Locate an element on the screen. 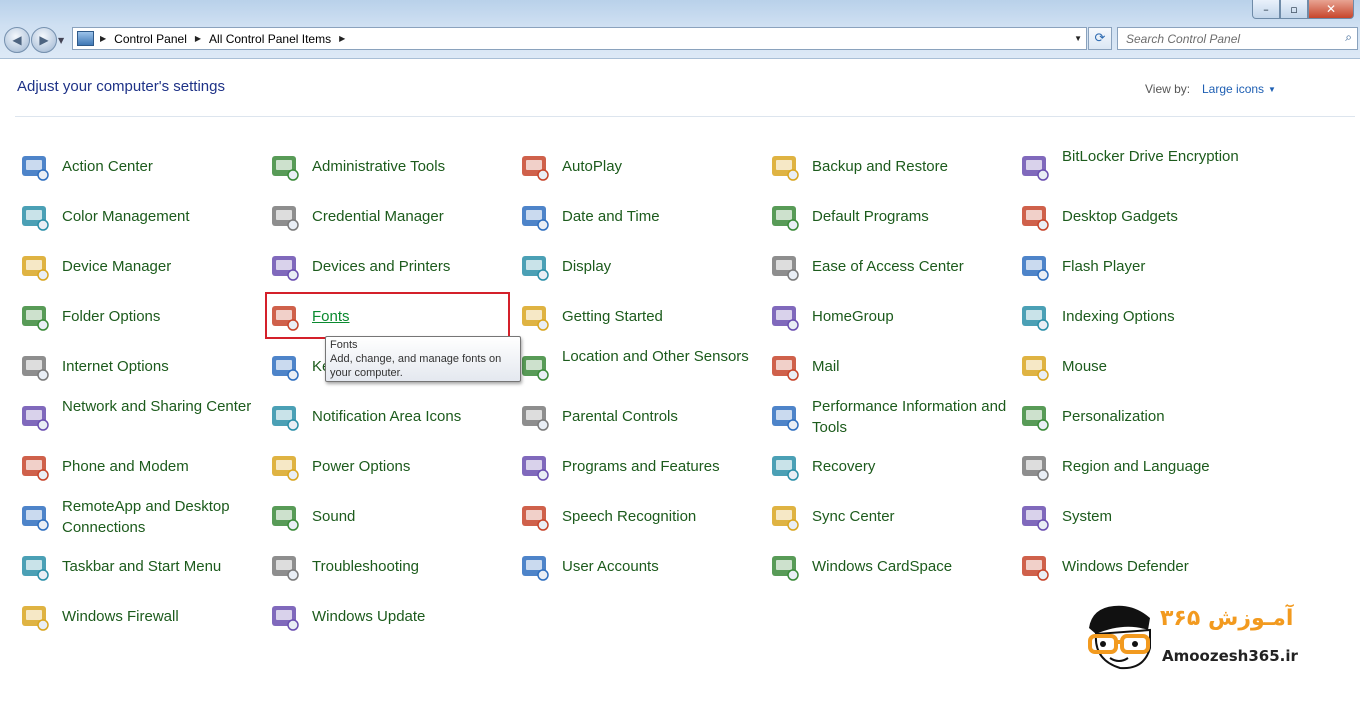 The image size is (1360, 704). control-panel-item-label: Sound is located at coordinates (334, 516).